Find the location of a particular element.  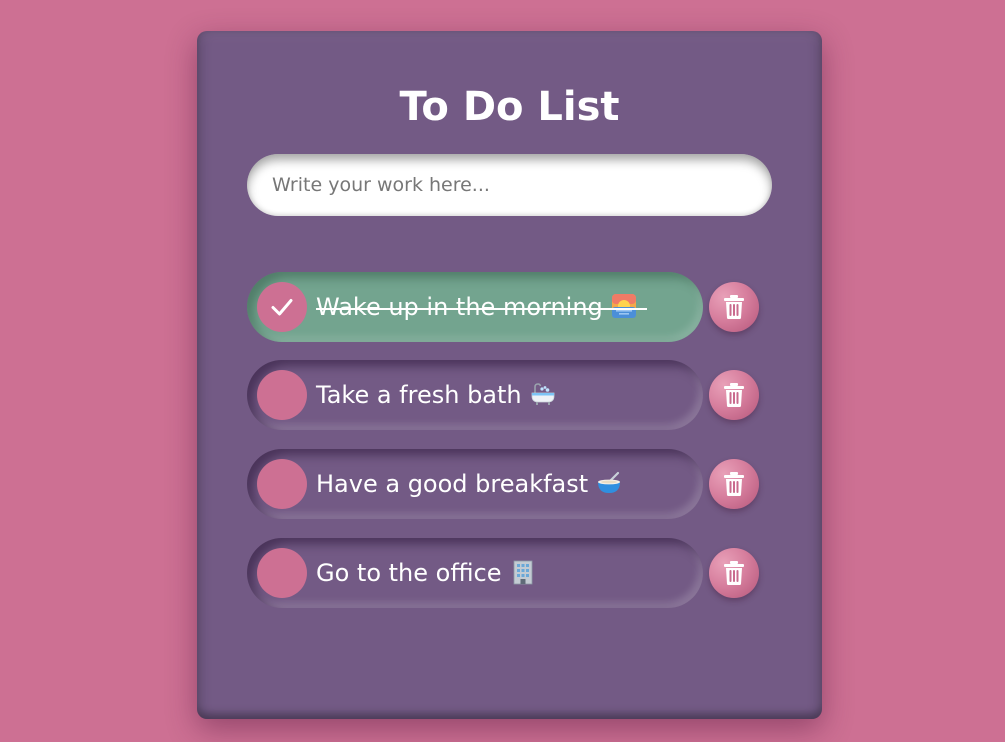

task-label: Take a fresh bath is located at coordinates (436, 395).